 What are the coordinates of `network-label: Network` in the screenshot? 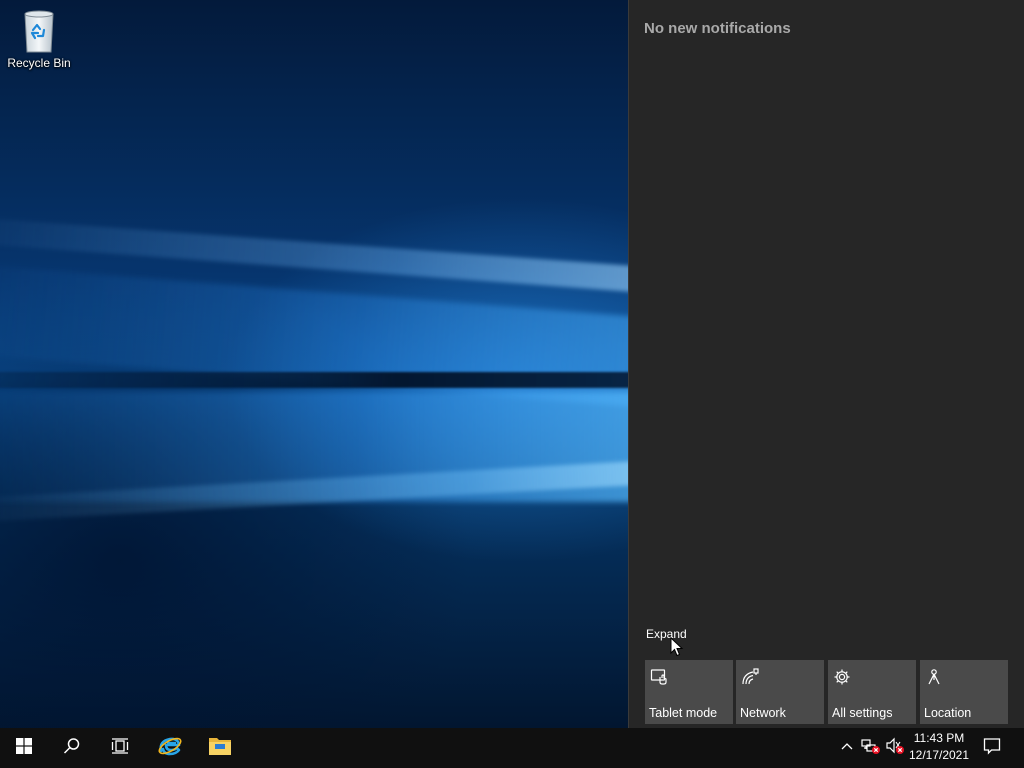 It's located at (763, 713).